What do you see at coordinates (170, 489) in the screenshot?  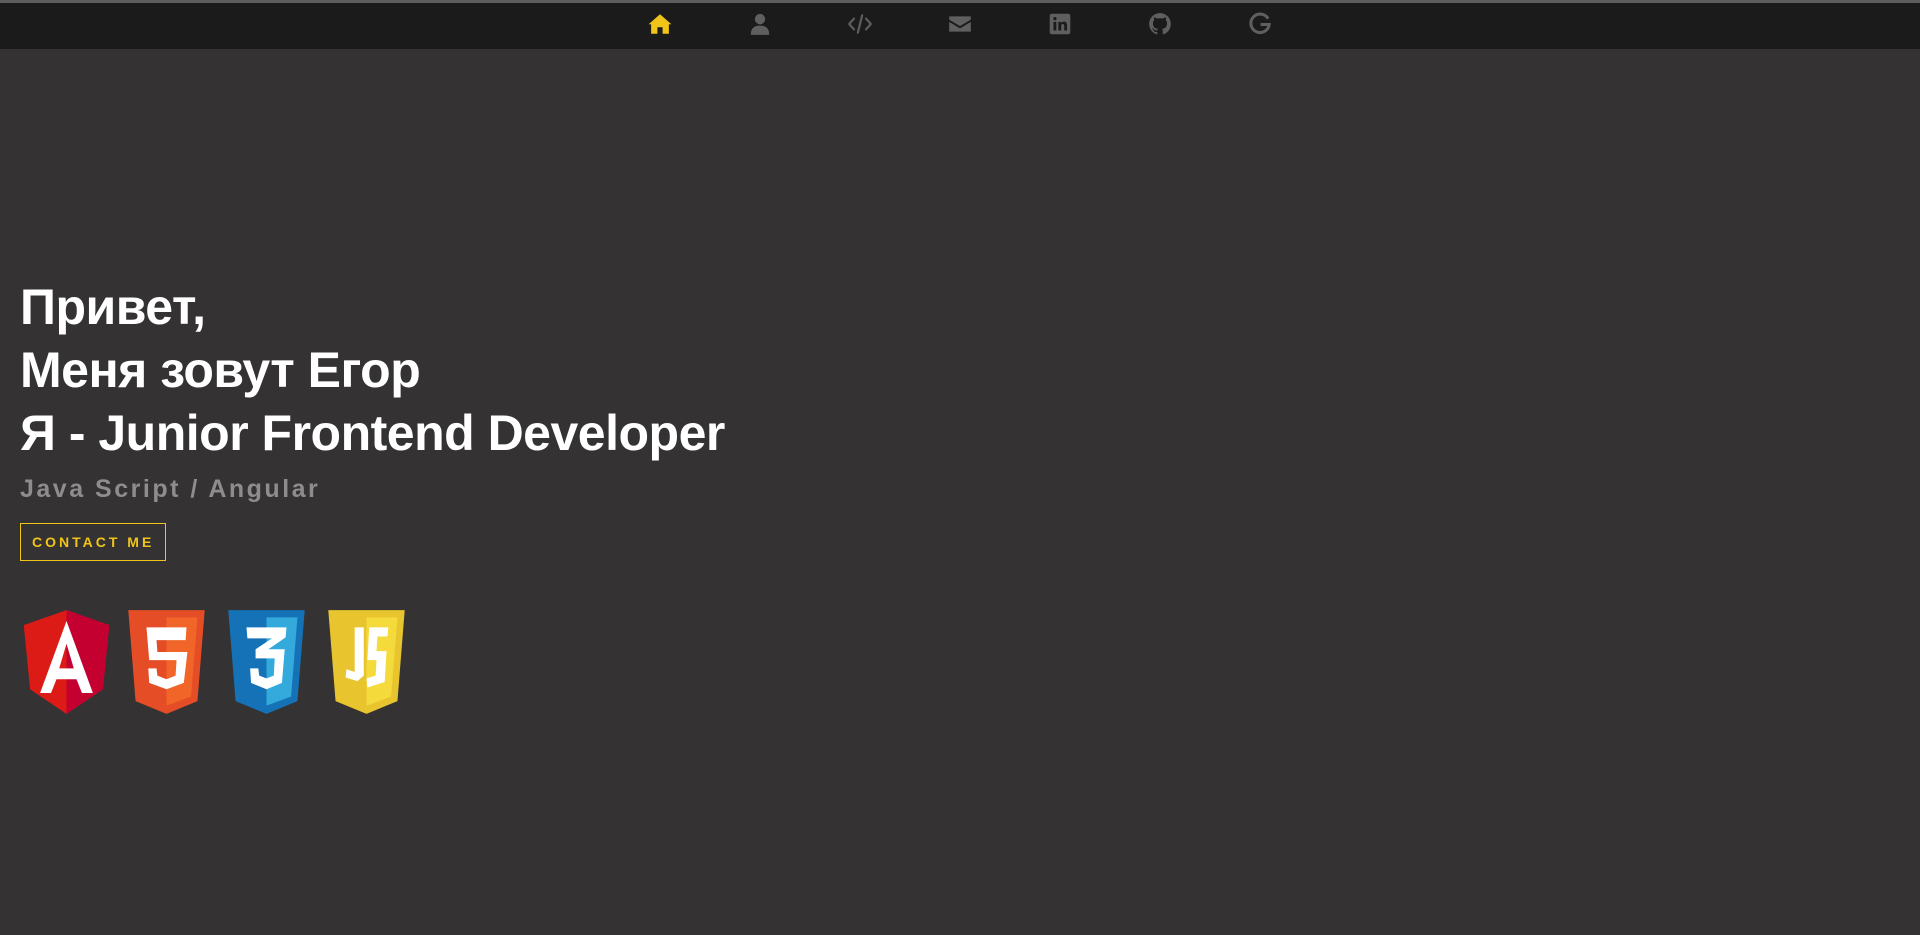 I see `tech-subtitle: Java Script / Angular` at bounding box center [170, 489].